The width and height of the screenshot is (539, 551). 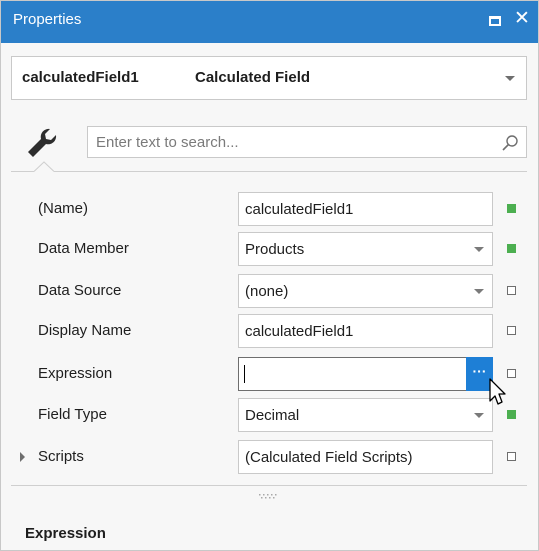 I want to click on maximize-icon, so click(x=495, y=21).